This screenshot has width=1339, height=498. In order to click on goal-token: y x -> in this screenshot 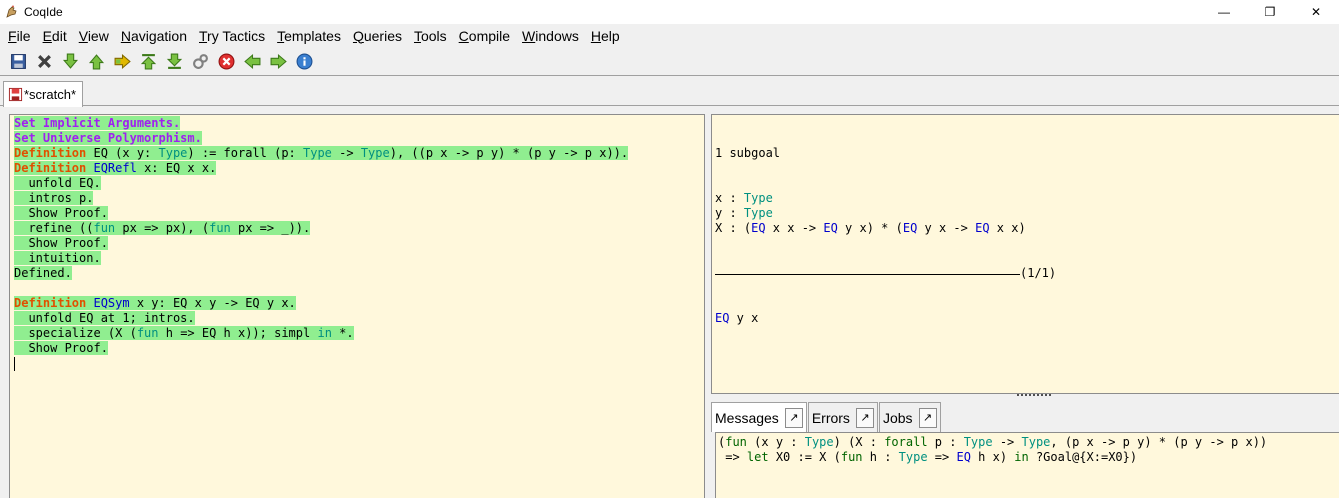, I will do `click(946, 228)`.